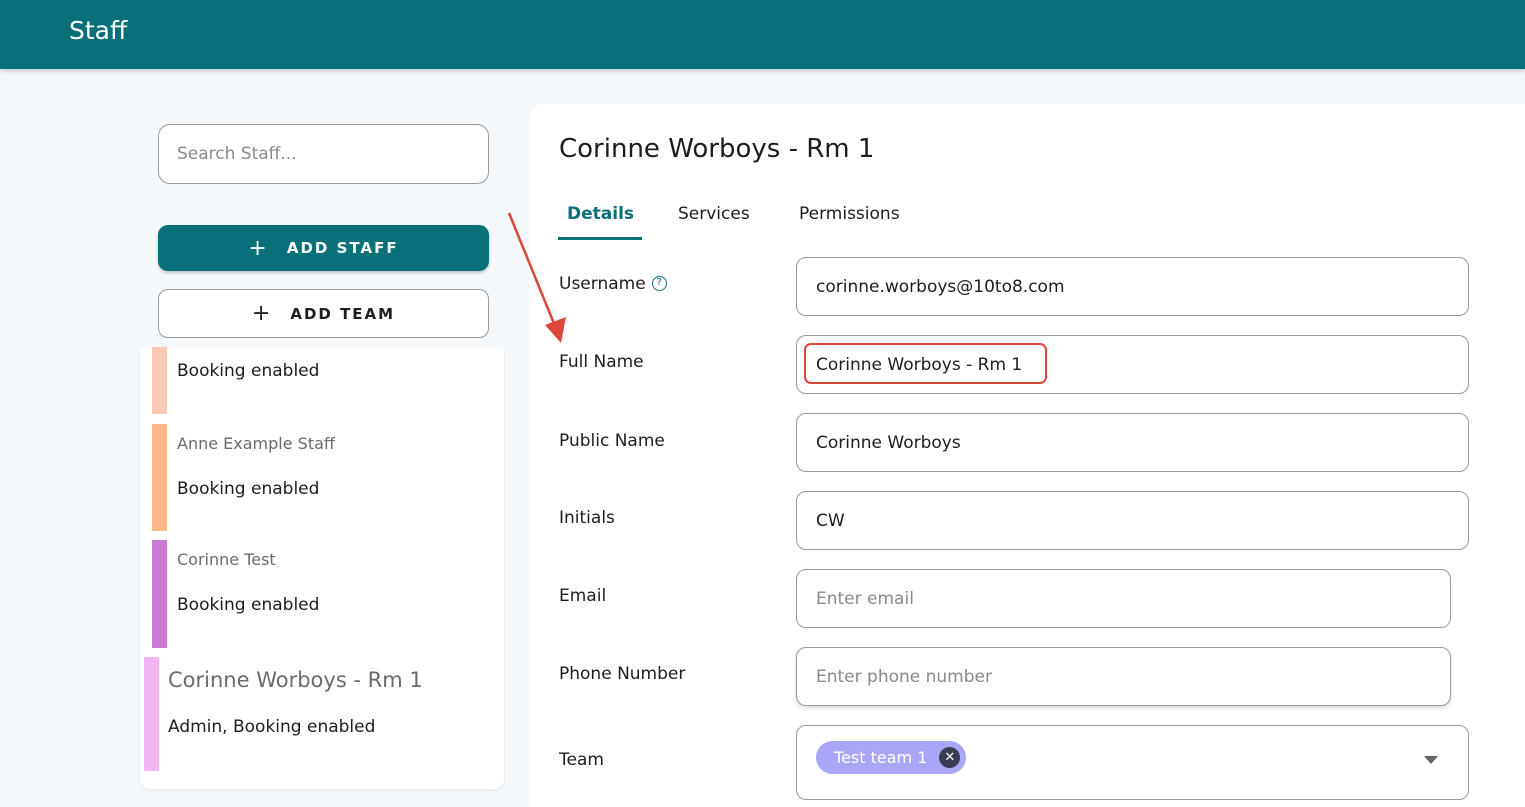 This screenshot has width=1525, height=807. Describe the element at coordinates (950, 757) in the screenshot. I see `remove-chip-icon: ✕` at that location.